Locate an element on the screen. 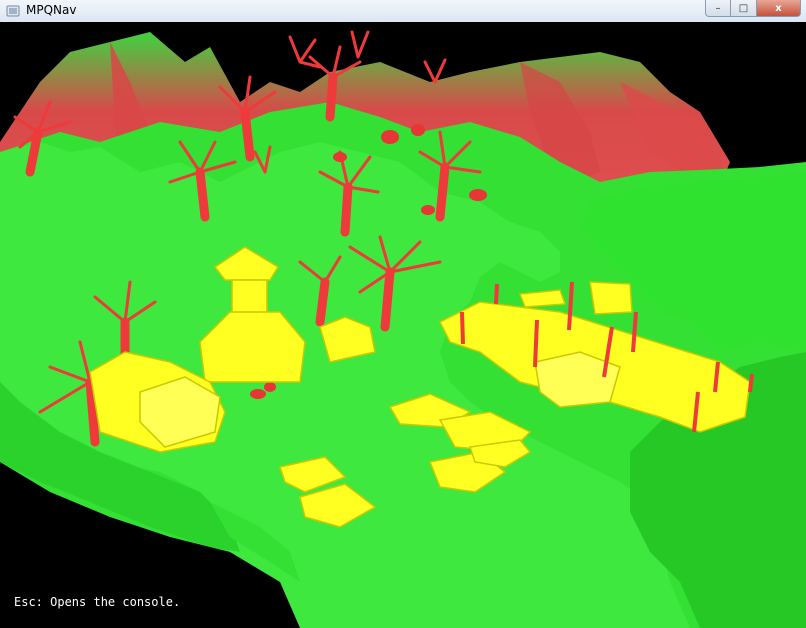 The width and height of the screenshot is (806, 628). caption-buttons: – □ x is located at coordinates (753, 9).